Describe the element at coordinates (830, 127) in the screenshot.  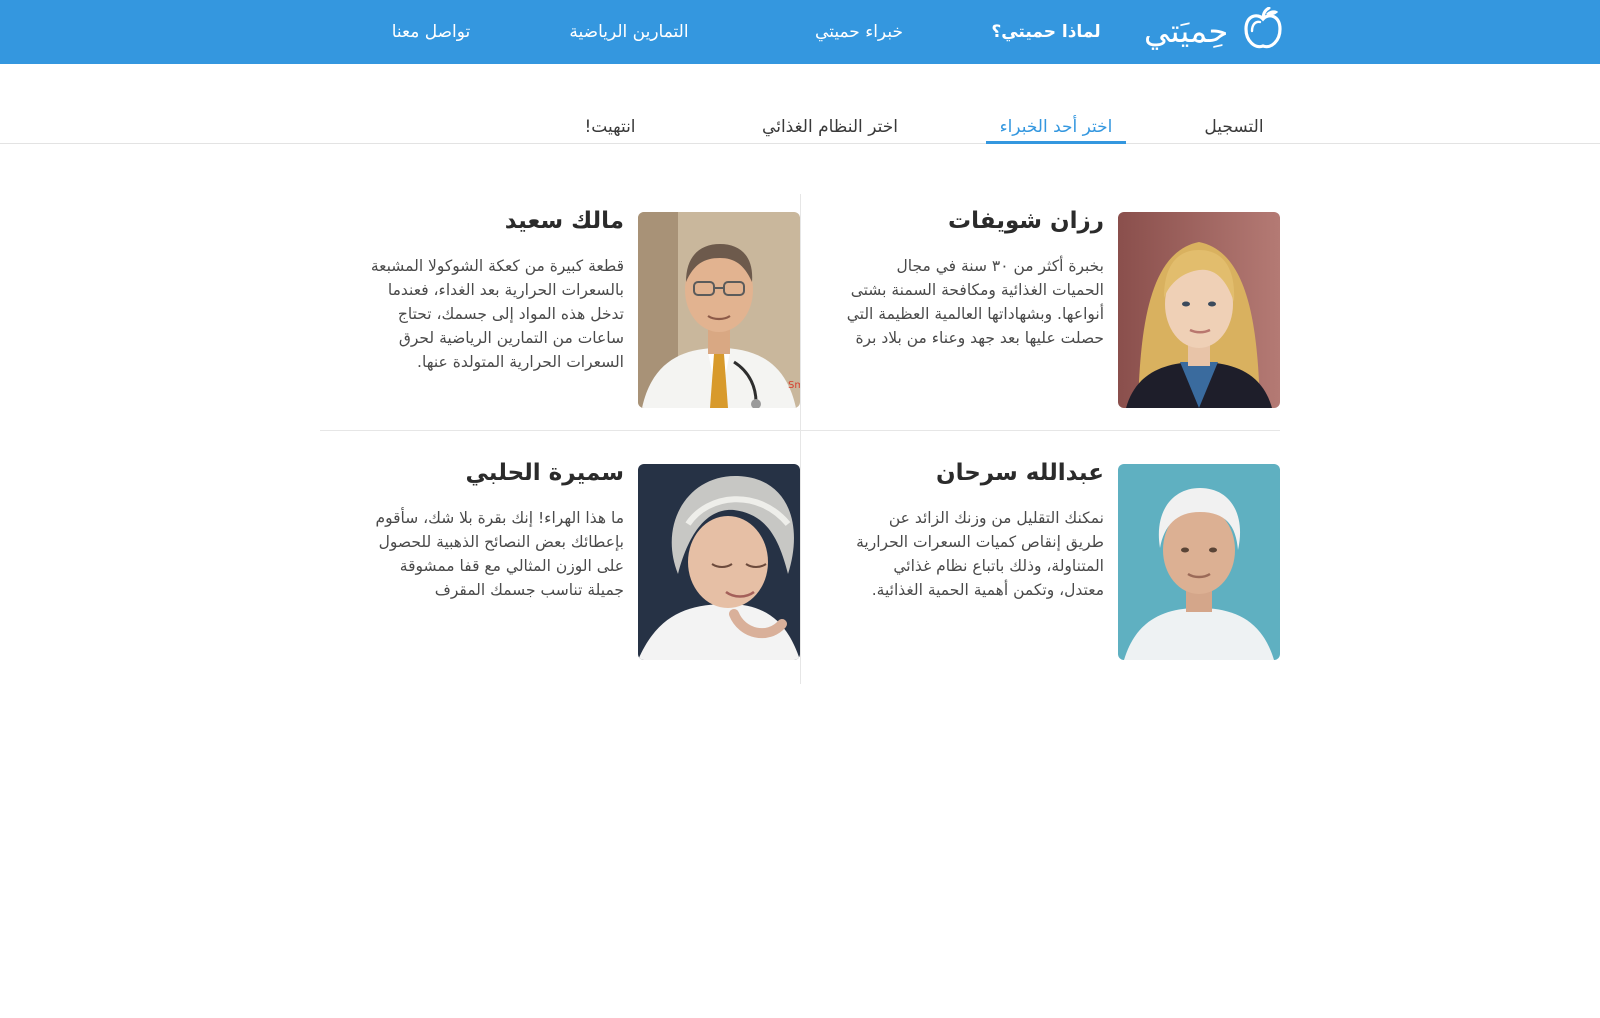
I see `step-choose-diet: اختر النظام الغذائي` at that location.